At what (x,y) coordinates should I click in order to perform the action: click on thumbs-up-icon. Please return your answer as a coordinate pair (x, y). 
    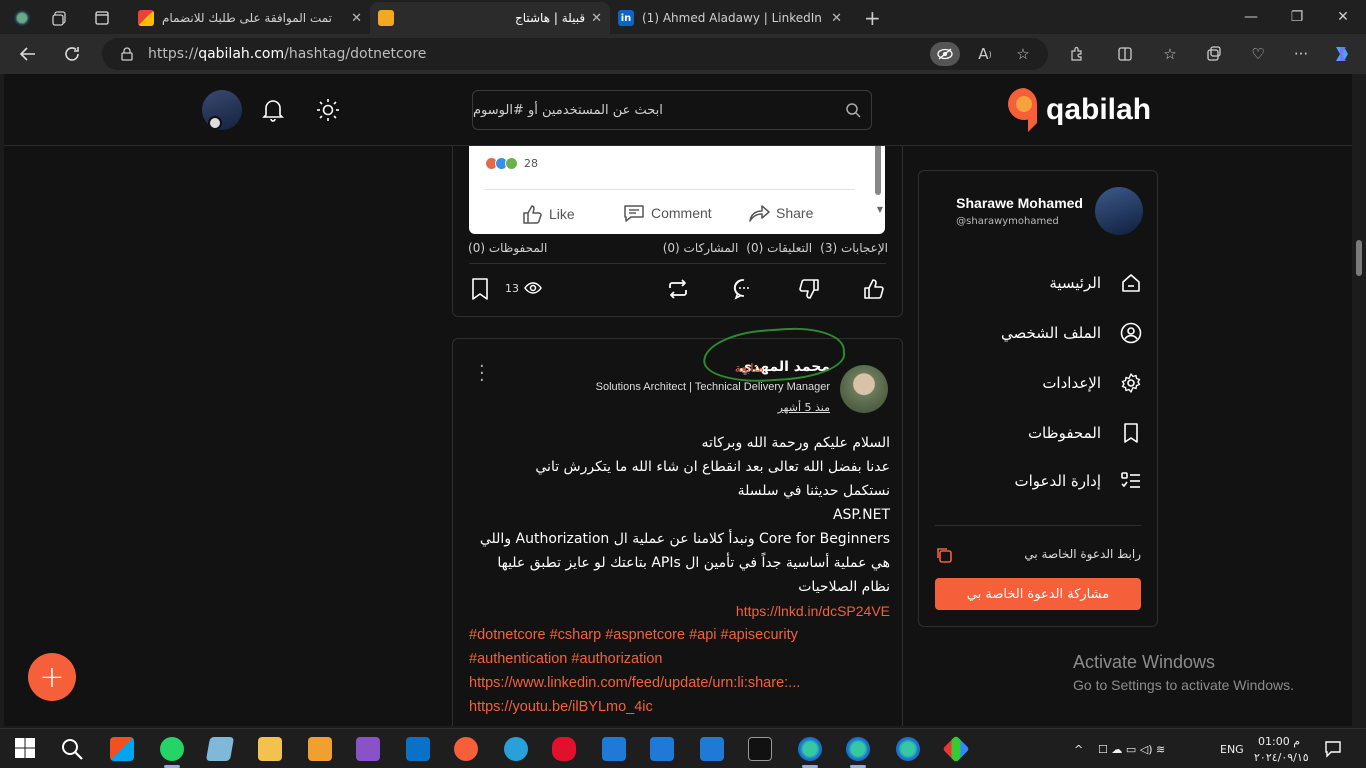
    Looking at the image, I should click on (874, 289).